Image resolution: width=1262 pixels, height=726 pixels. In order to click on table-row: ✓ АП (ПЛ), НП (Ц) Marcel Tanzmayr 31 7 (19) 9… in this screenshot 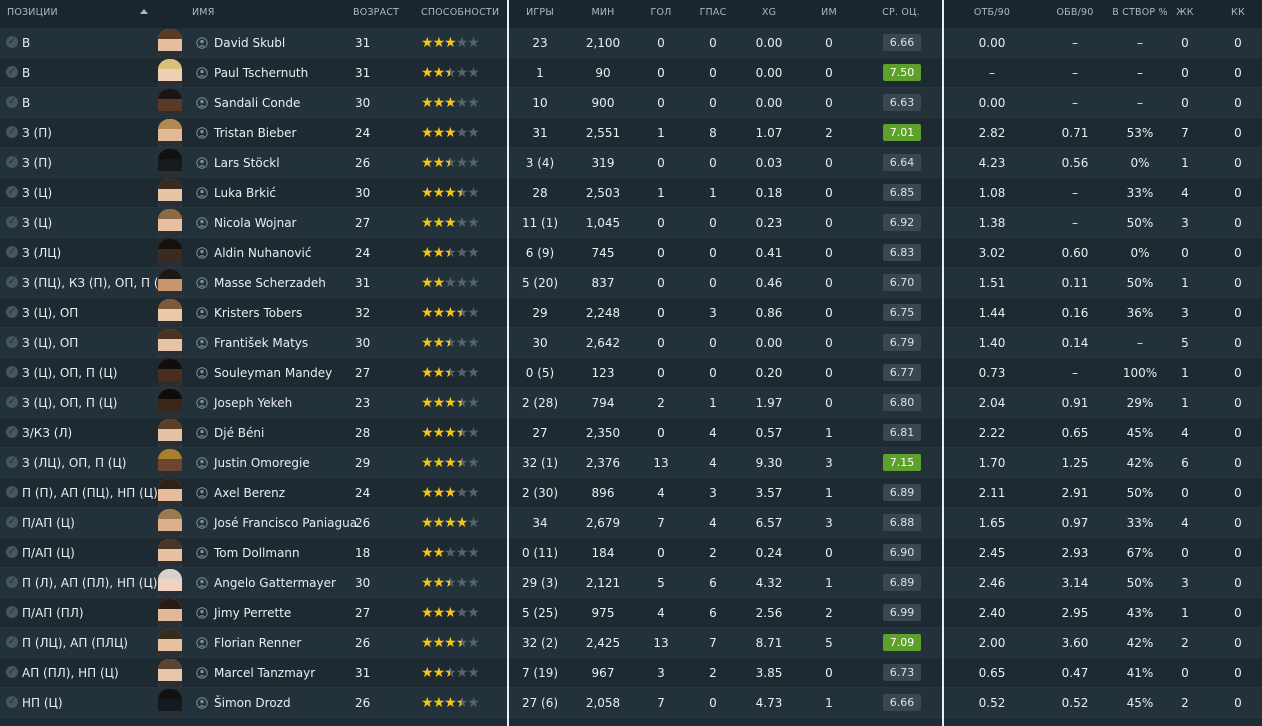, I will do `click(631, 673)`.